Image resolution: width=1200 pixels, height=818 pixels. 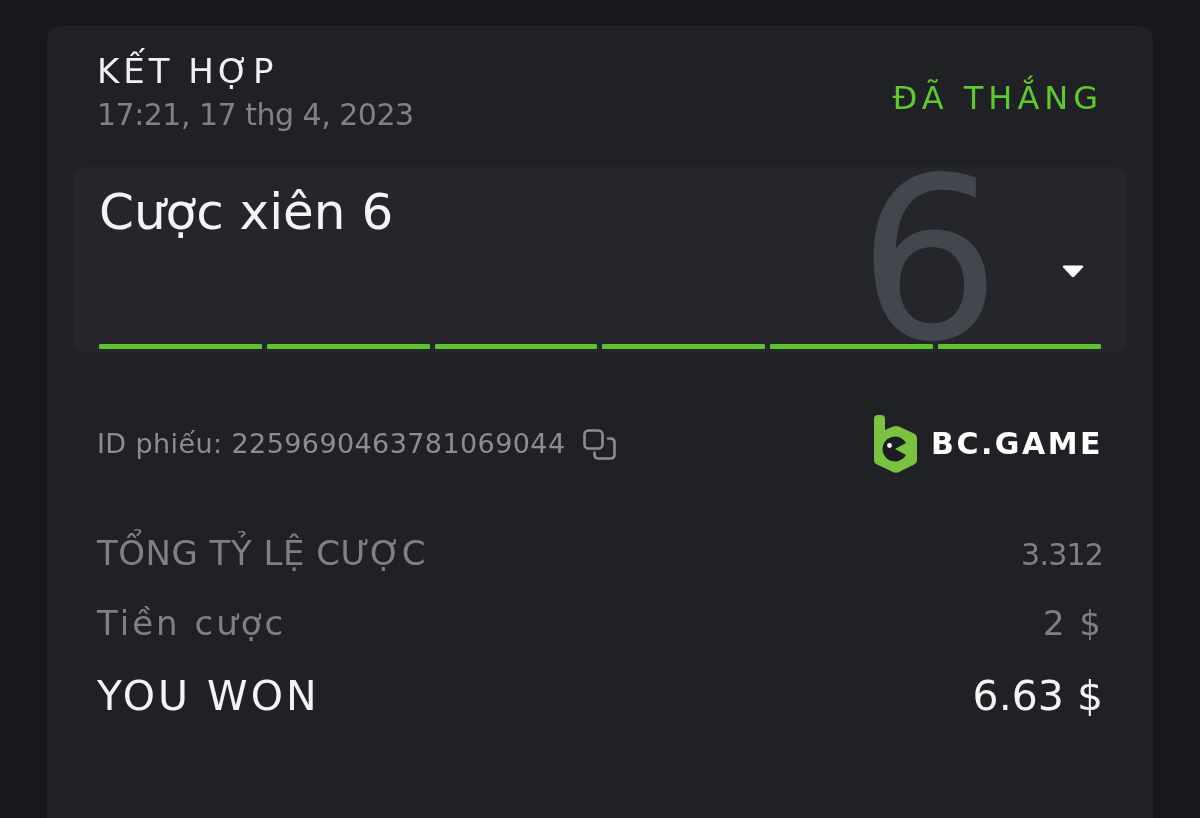 I want to click on logo-text: BC.GAME, so click(x=1017, y=444).